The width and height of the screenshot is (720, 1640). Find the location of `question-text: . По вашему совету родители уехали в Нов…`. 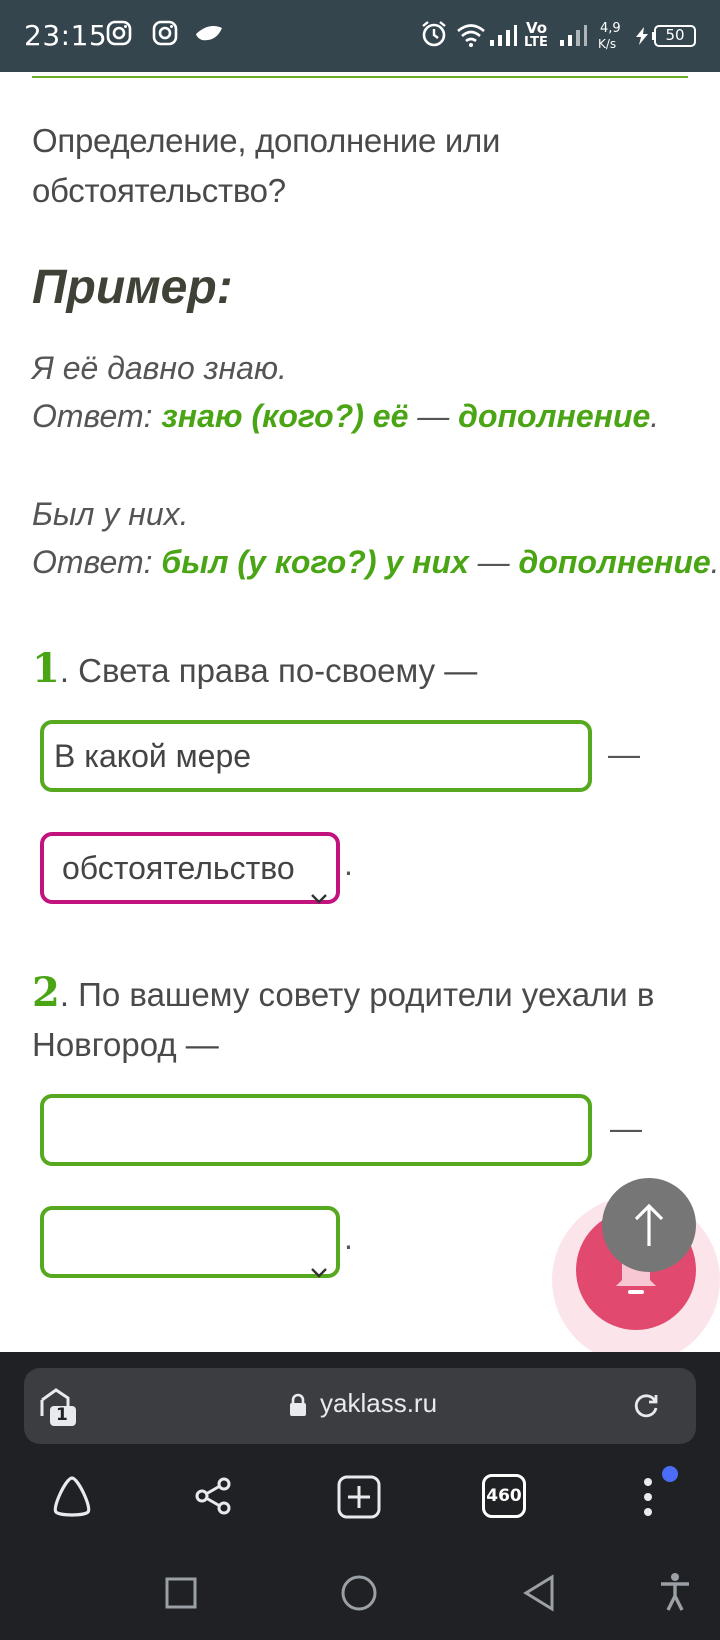

question-text: . По вашему совету родители уехали в Нов… is located at coordinates (343, 1019).